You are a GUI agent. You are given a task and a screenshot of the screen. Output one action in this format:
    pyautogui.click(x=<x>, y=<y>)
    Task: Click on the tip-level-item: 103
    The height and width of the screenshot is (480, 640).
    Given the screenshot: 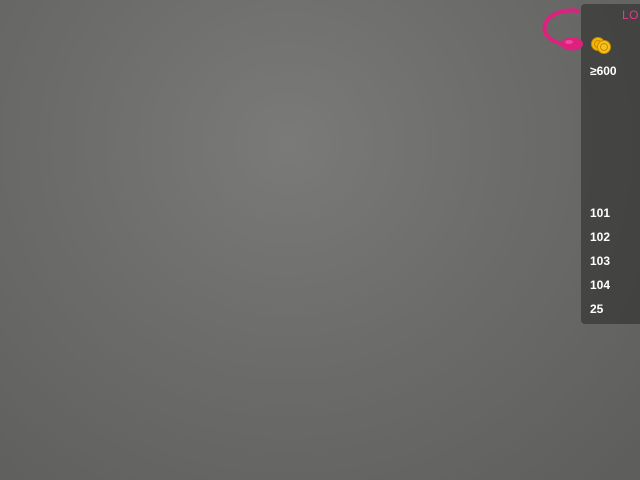 What is the action you would take?
    pyautogui.click(x=600, y=261)
    